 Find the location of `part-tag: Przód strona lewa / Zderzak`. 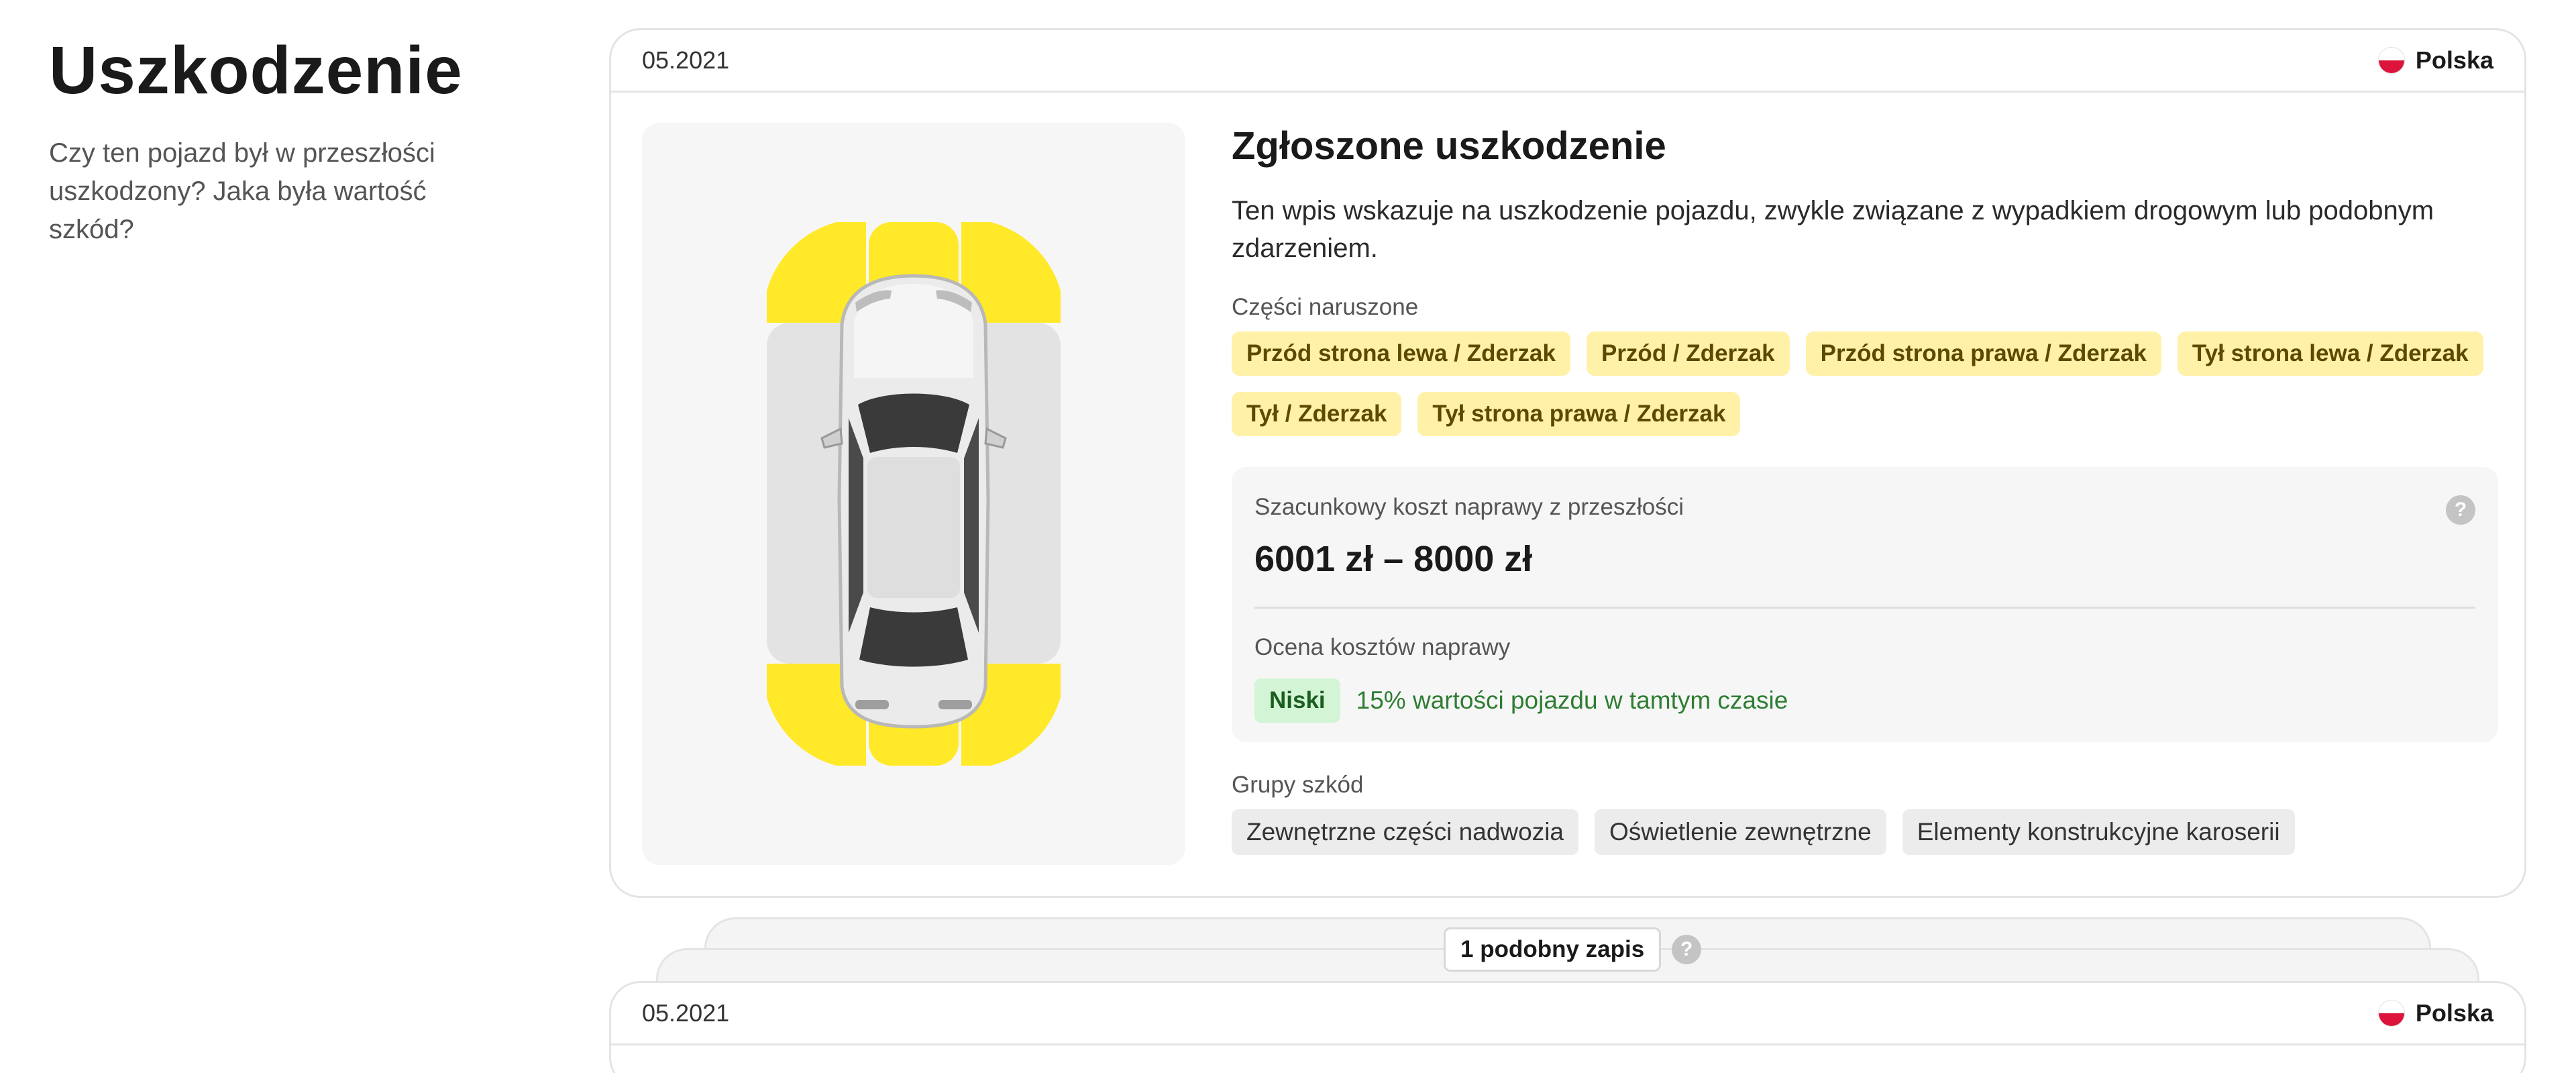

part-tag: Przód strona lewa / Zderzak is located at coordinates (1401, 353).